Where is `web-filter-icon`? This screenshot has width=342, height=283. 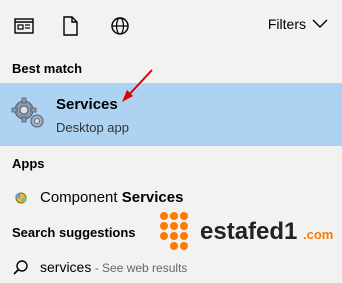 web-filter-icon is located at coordinates (120, 26).